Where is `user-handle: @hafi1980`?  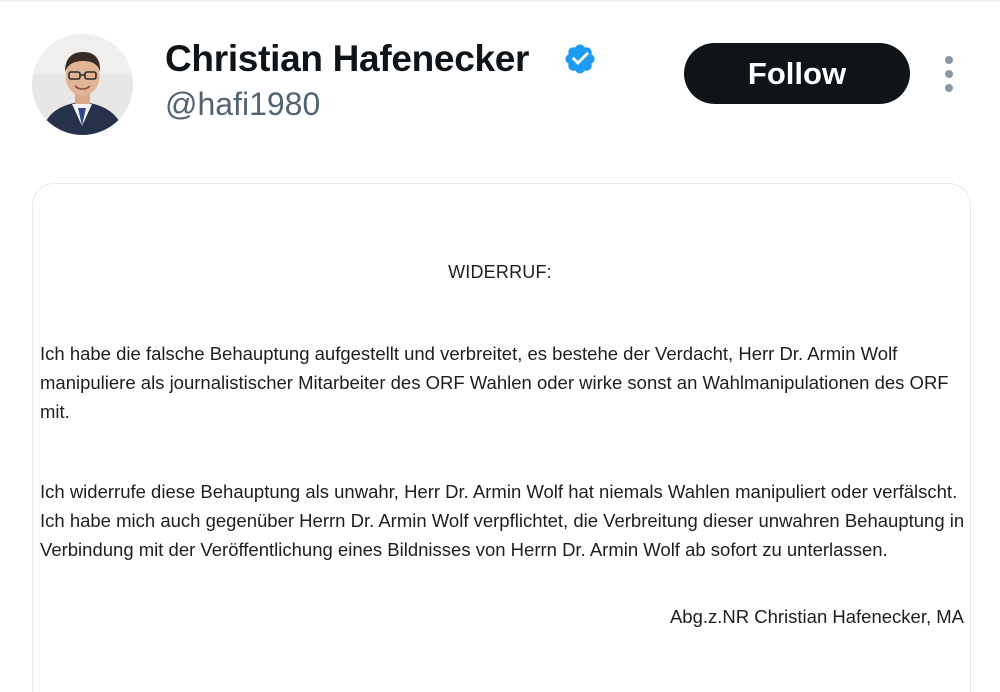 user-handle: @hafi1980 is located at coordinates (242, 104).